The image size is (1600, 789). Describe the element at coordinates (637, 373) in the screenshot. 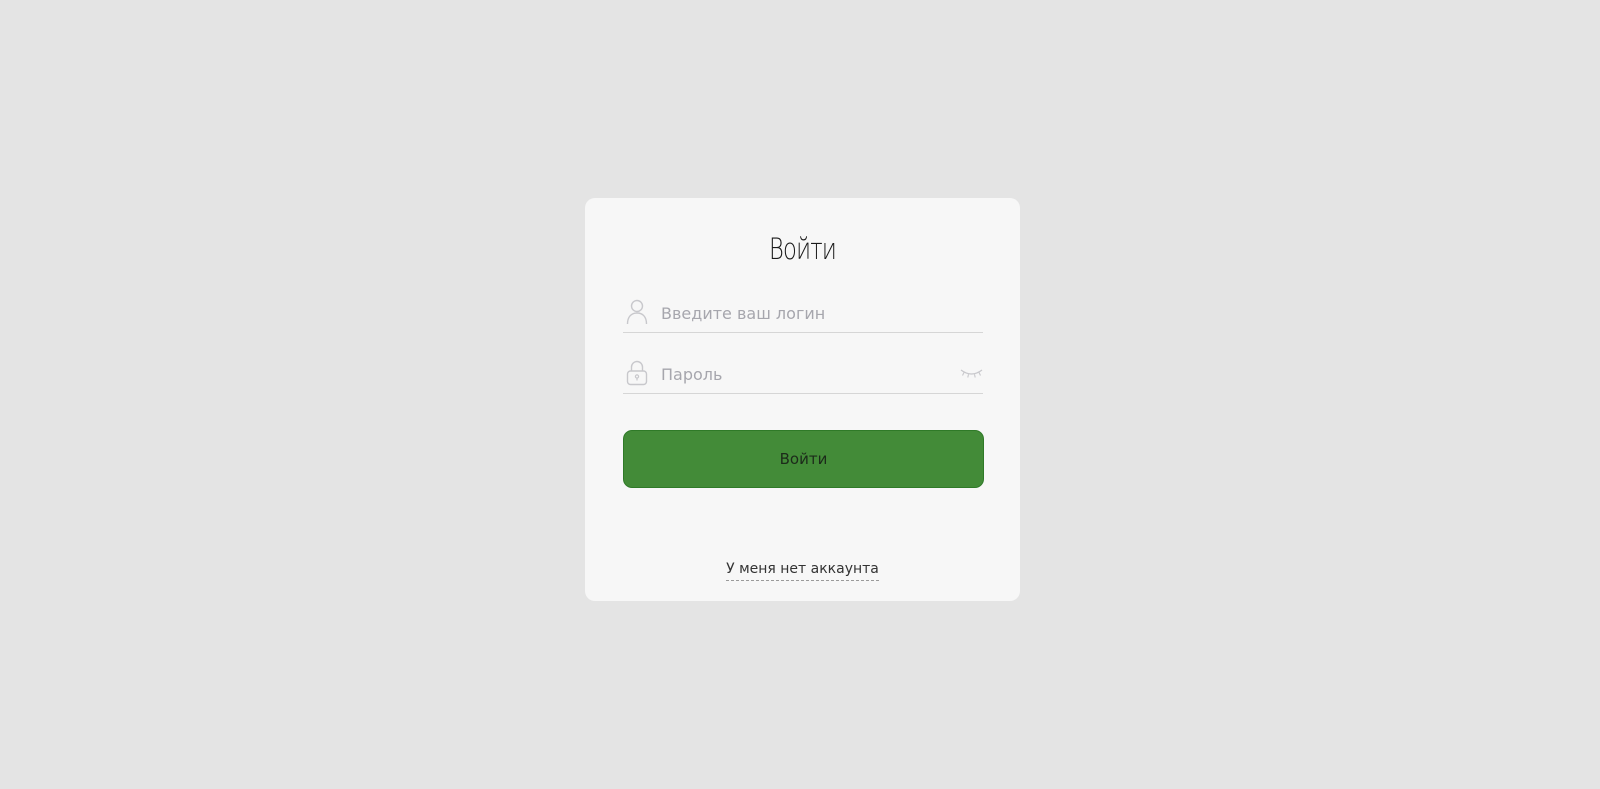

I see `lock-icon` at that location.